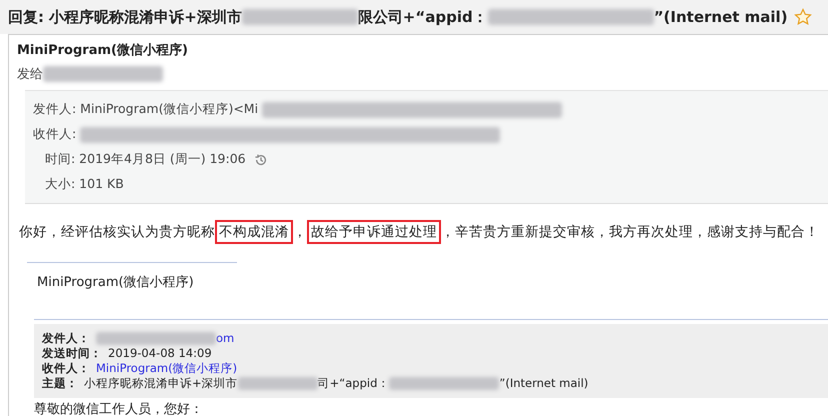 The width and height of the screenshot is (828, 416). I want to click on detail-text: 发件人: MiniProgram(微信小程序)<Mi, so click(145, 109).